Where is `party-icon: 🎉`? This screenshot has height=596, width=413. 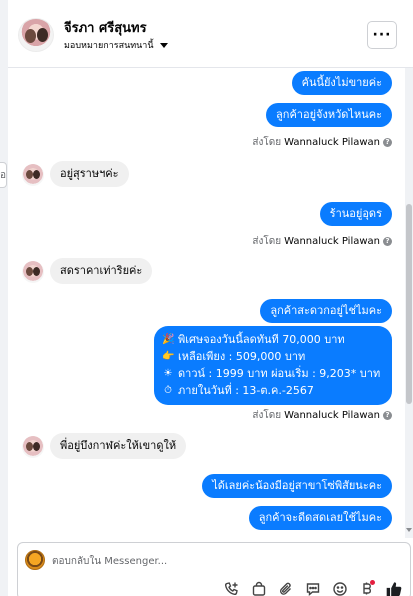 party-icon: 🎉 is located at coordinates (168, 339).